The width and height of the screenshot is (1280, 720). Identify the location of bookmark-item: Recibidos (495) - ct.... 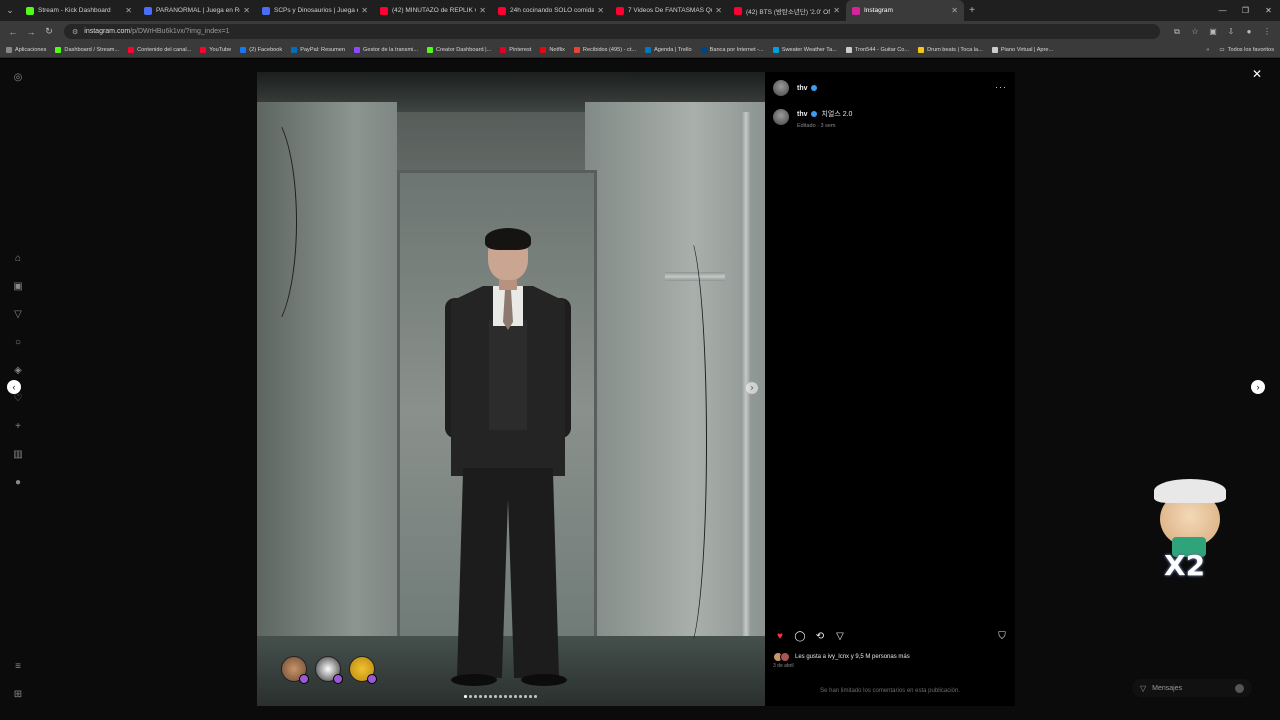
(605, 49).